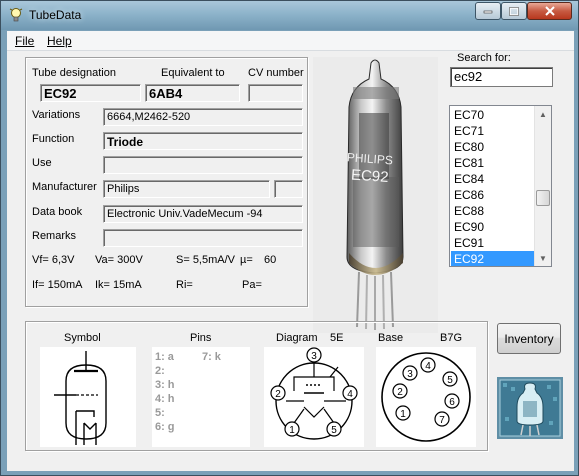  Describe the element at coordinates (542, 186) in the screenshot. I see `list-scrollbar: ▲ ▼` at that location.